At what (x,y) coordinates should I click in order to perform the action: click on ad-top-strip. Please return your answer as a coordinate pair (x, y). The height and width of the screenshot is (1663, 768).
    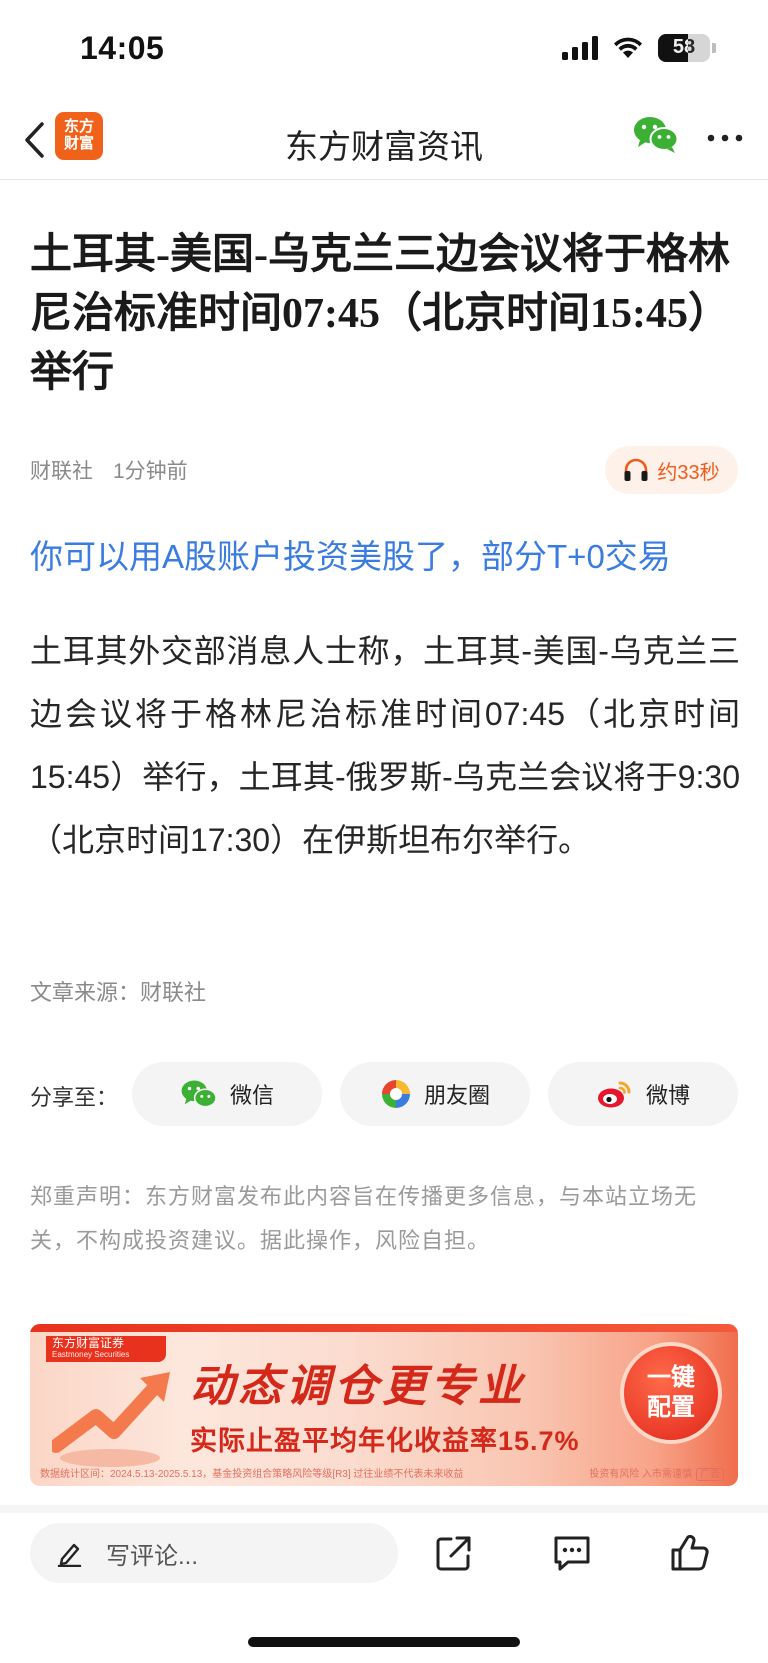
    Looking at the image, I should click on (384, 1328).